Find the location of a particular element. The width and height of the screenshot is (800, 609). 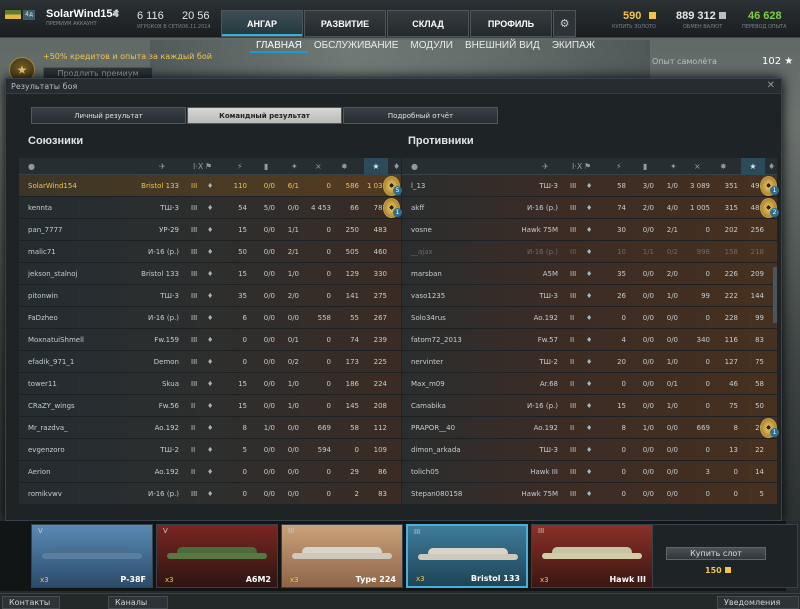

table-row: dimon_arkada ТШ-3 III ♦ 0 0/0 0/0 0 13 22 is located at coordinates (589, 450).